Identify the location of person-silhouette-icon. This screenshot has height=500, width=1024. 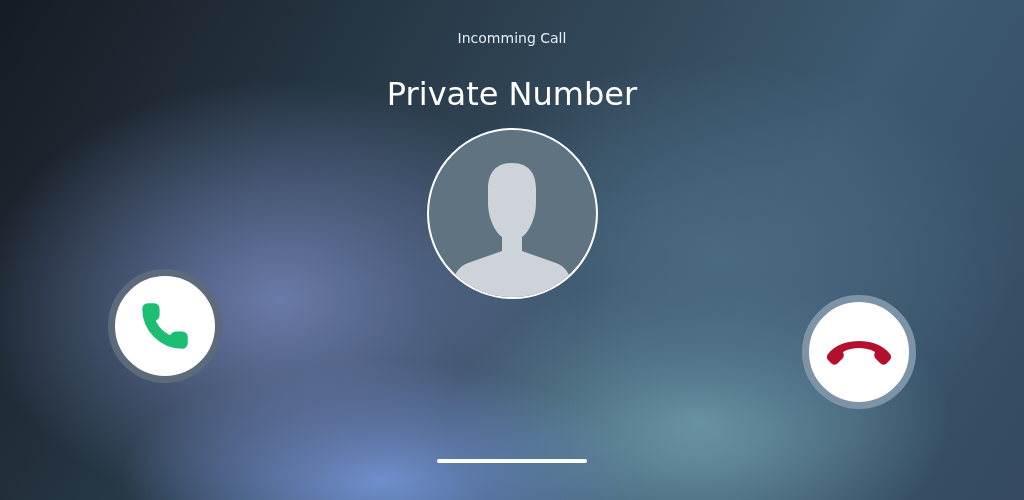
(512, 229).